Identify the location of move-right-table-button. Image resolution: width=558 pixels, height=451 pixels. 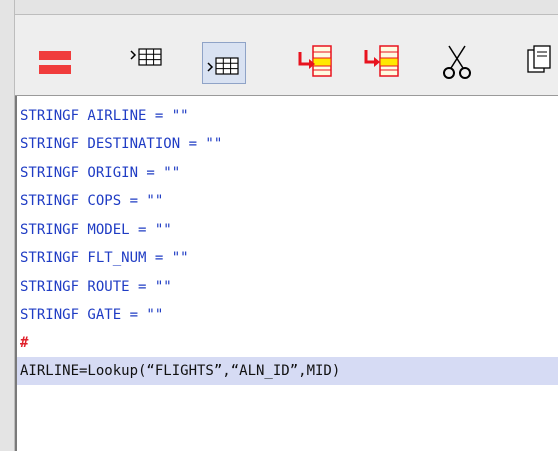
(315, 62).